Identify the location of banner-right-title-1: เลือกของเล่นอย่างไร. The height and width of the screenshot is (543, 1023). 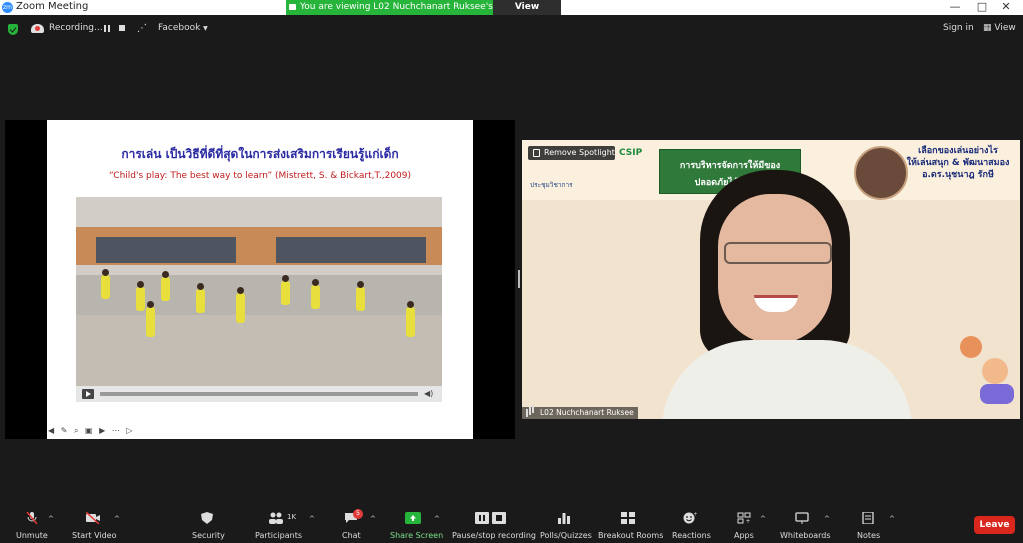
(958, 151).